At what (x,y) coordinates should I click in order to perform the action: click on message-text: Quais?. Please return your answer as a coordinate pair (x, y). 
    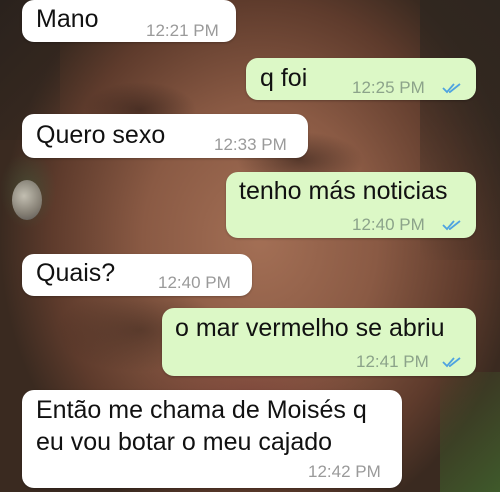
    Looking at the image, I should click on (76, 273).